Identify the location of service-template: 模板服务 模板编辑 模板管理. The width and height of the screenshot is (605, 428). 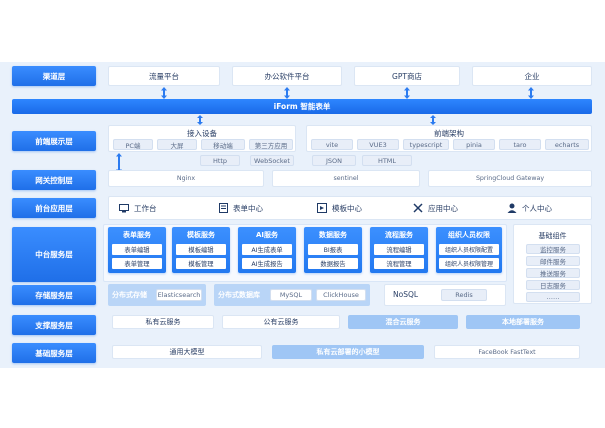
(201, 250).